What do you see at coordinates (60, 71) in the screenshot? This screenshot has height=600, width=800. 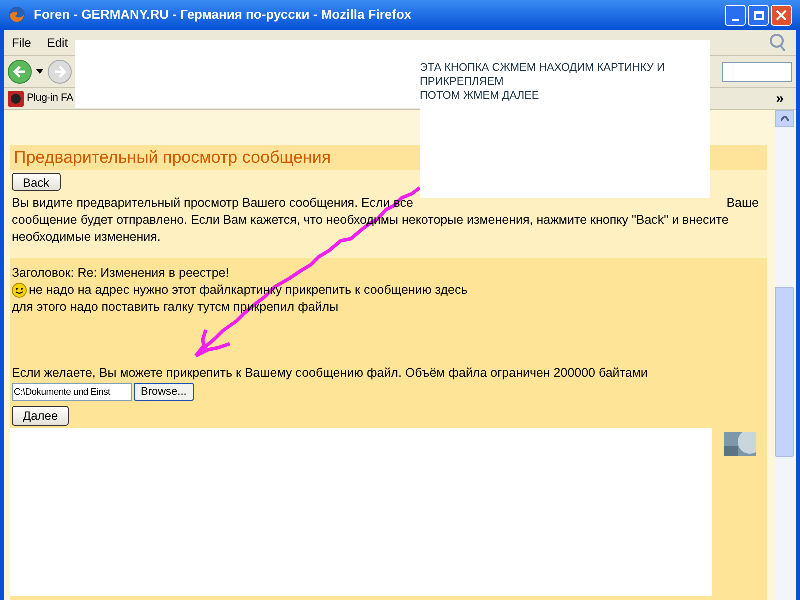 I see `arrow-right-icon` at bounding box center [60, 71].